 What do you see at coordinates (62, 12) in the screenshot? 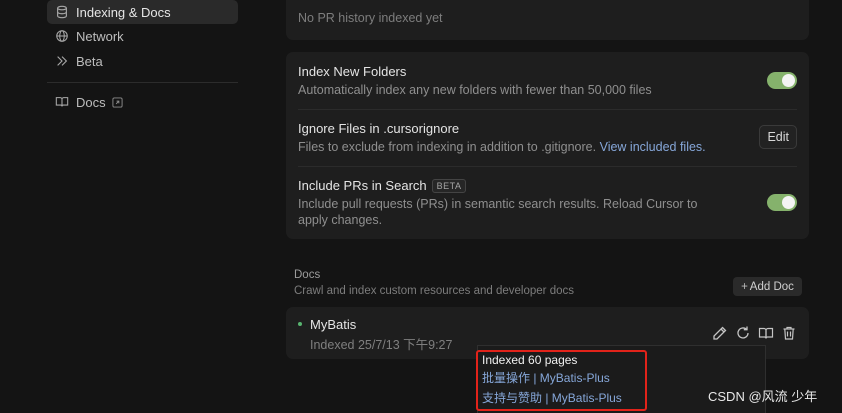
I see `database-icon` at bounding box center [62, 12].